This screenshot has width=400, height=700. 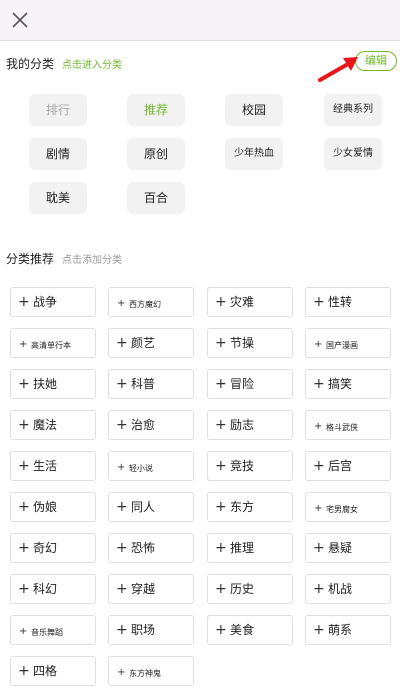 What do you see at coordinates (143, 507) in the screenshot?
I see `recommended-item-label: 同人` at bounding box center [143, 507].